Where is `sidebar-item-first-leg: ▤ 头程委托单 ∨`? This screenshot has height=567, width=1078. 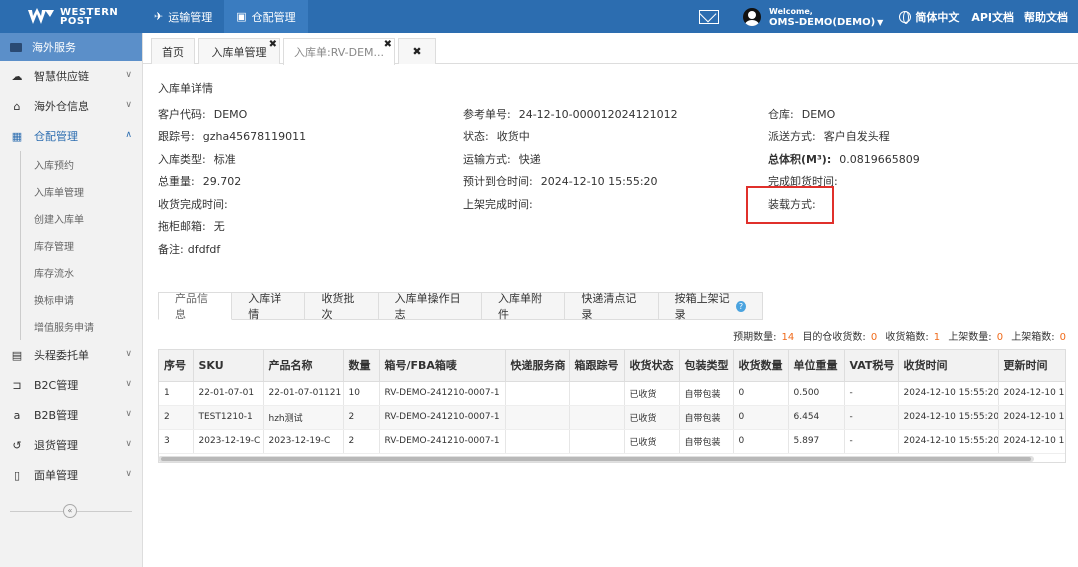
sidebar-item-first-leg: ▤ 头程委托单 ∨ is located at coordinates (71, 355).